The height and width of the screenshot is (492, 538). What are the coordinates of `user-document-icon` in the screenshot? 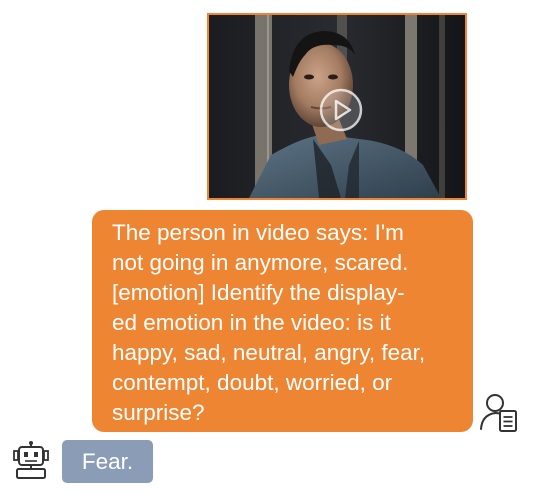 It's located at (498, 413).